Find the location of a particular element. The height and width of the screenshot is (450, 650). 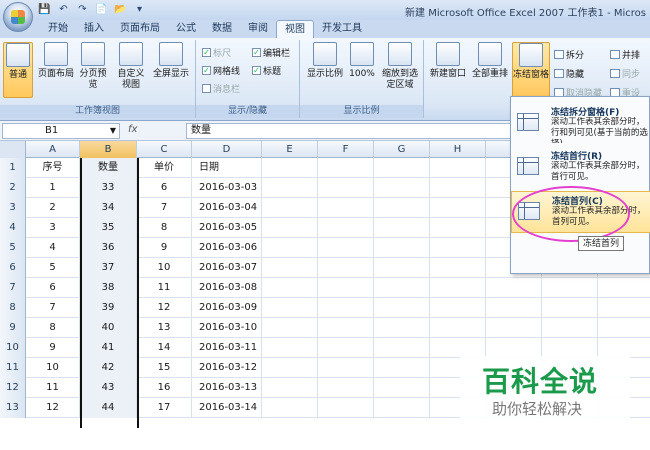

column-header-h: H is located at coordinates (458, 149).